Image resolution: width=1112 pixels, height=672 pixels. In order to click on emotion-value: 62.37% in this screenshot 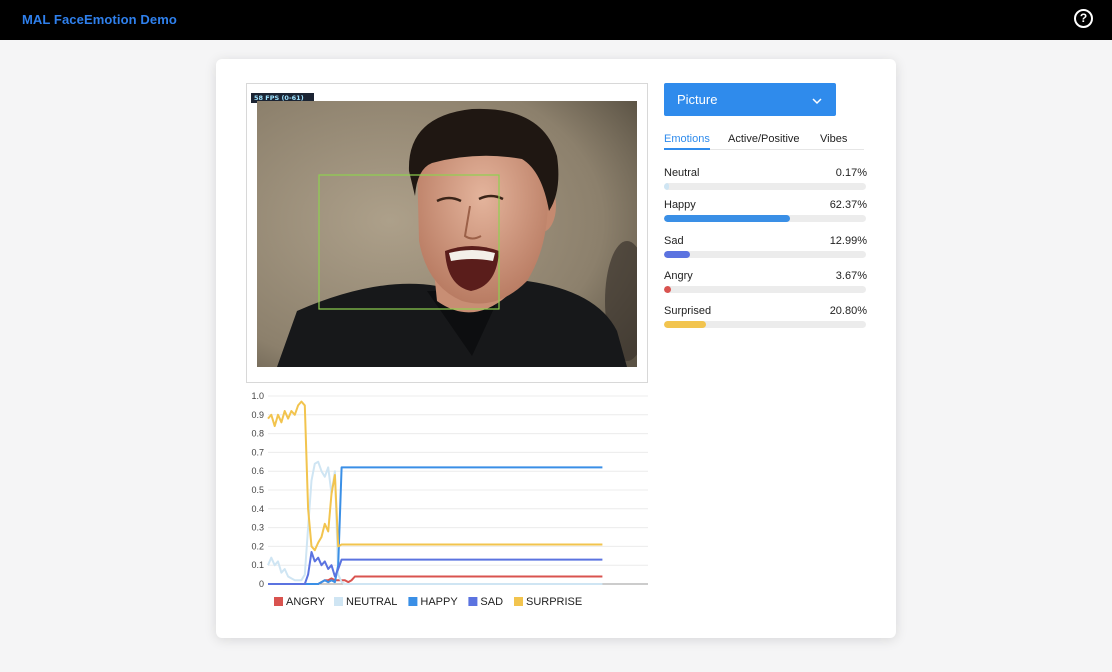, I will do `click(848, 205)`.